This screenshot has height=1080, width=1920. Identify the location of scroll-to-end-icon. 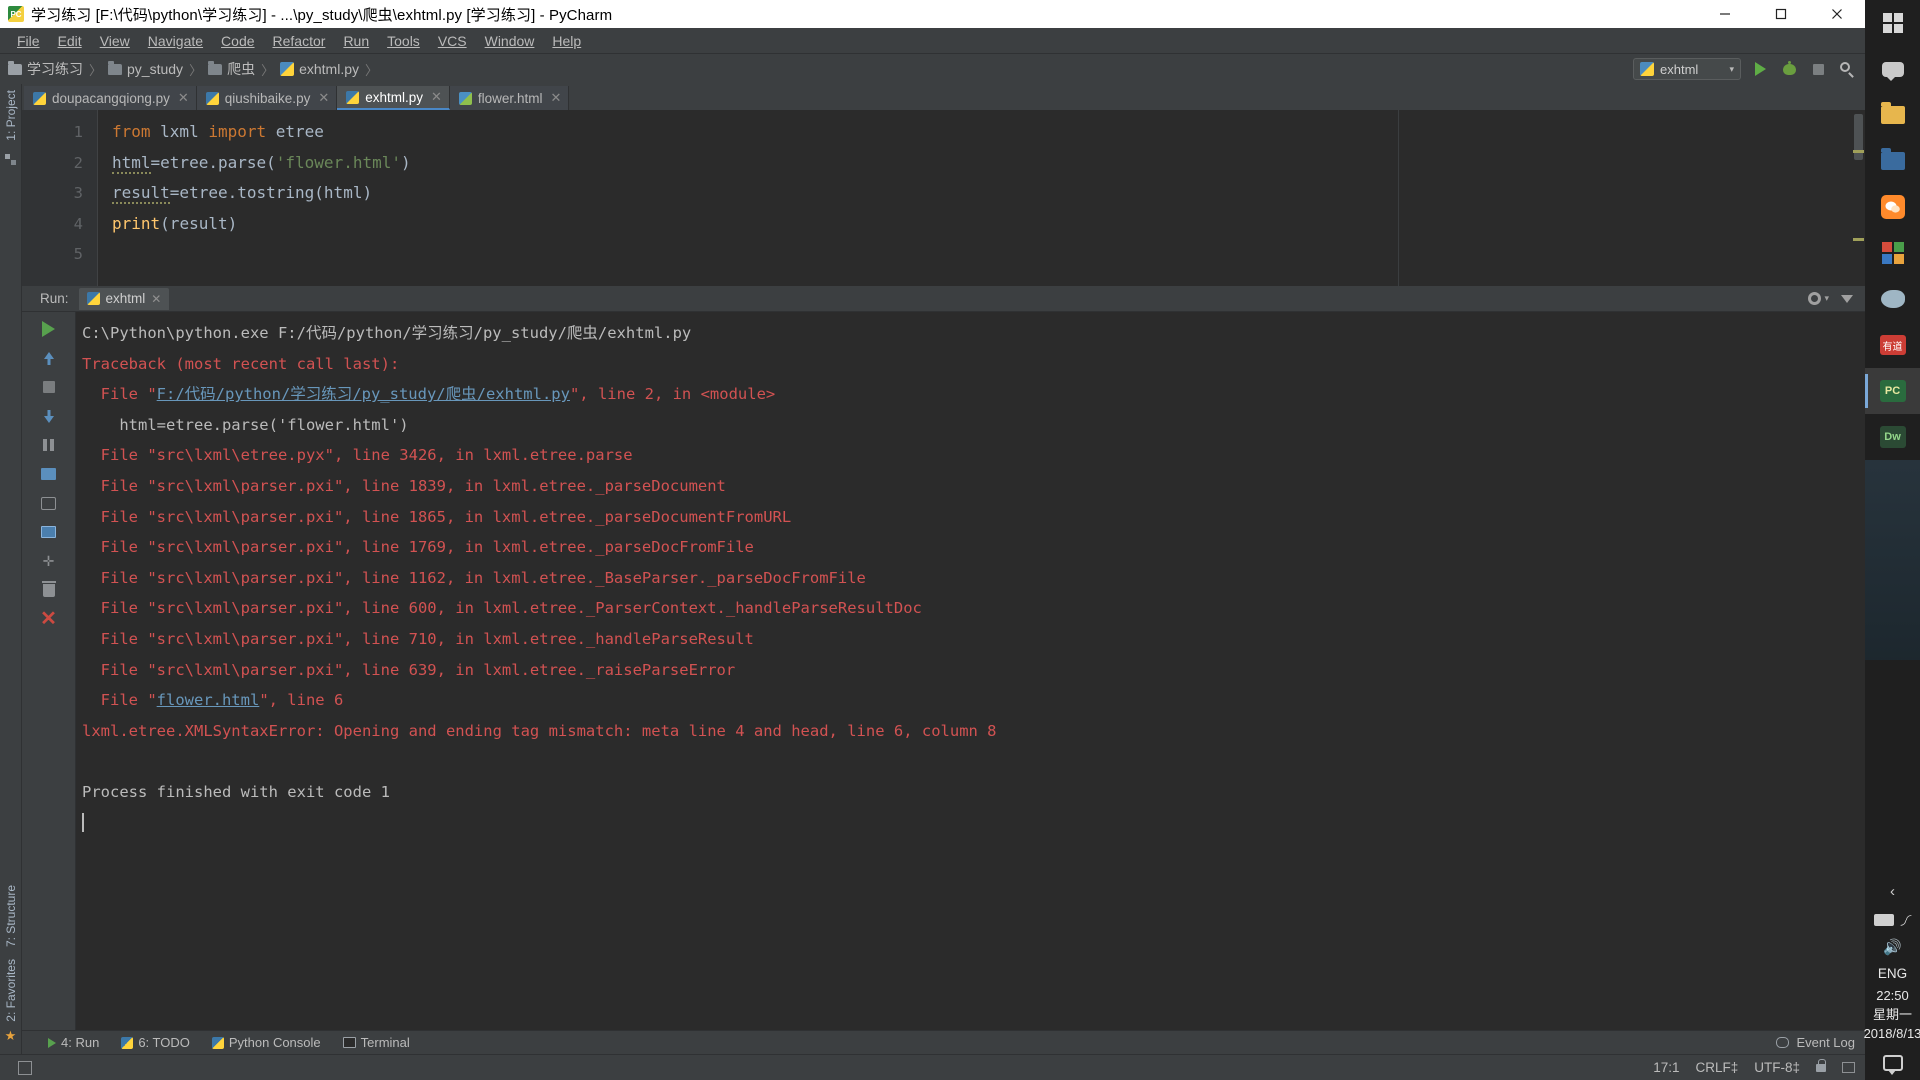
(49, 532).